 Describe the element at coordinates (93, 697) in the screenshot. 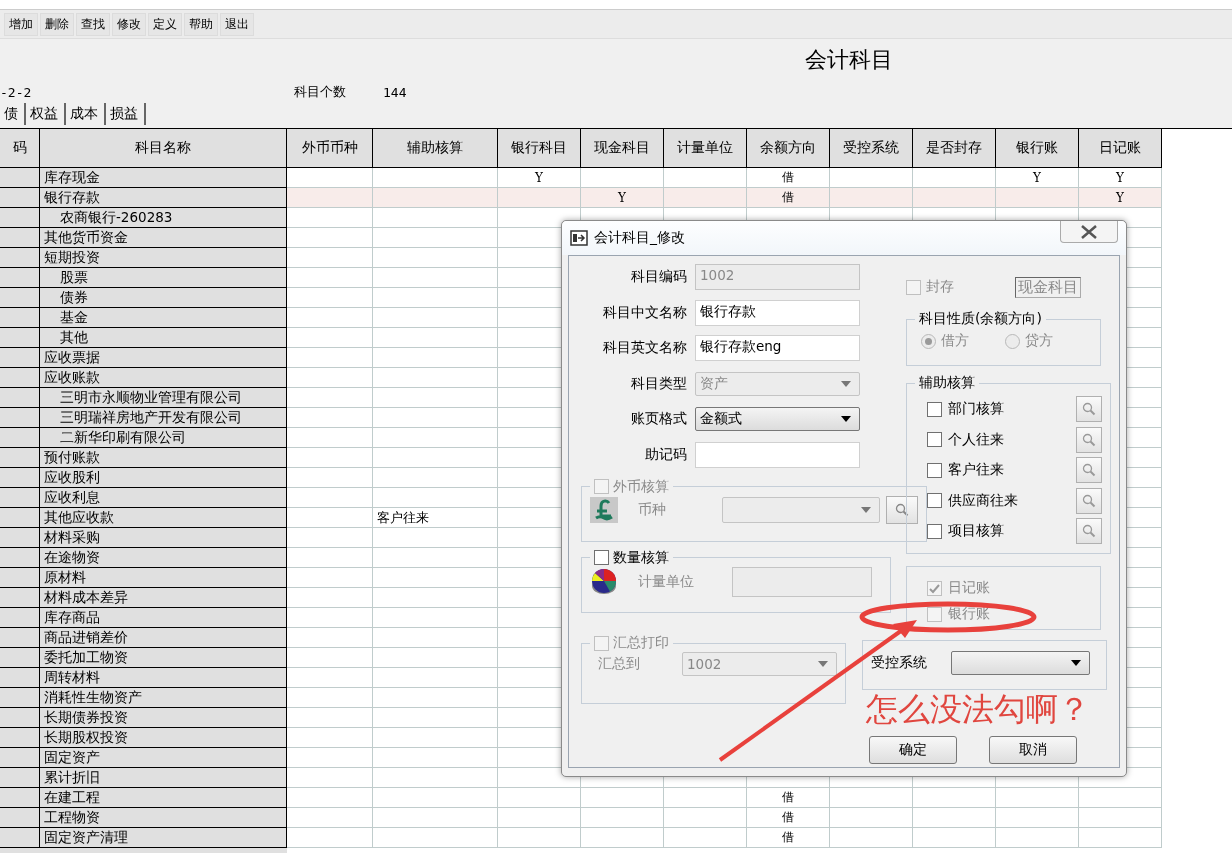

I see `table-cell: 消耗性生物资产` at that location.